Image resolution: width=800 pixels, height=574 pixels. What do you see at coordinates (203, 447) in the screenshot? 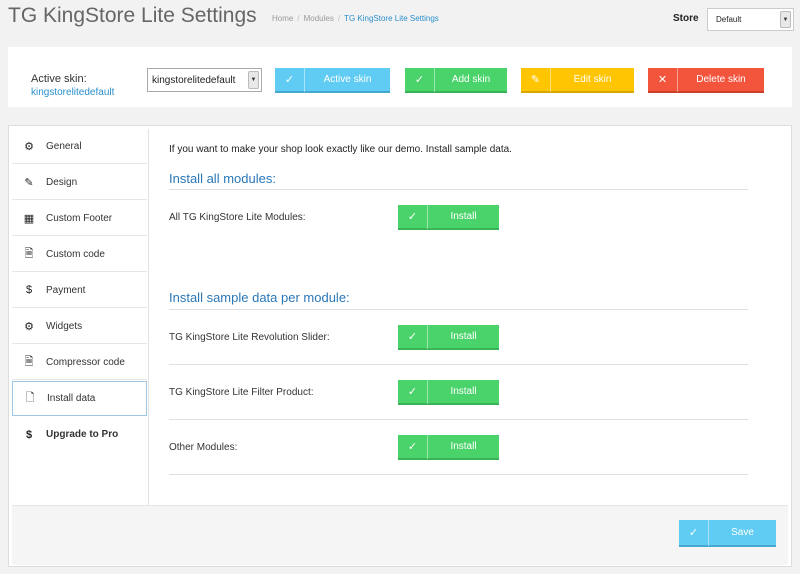
I see `row-label-other-modules: Other Modules:` at bounding box center [203, 447].